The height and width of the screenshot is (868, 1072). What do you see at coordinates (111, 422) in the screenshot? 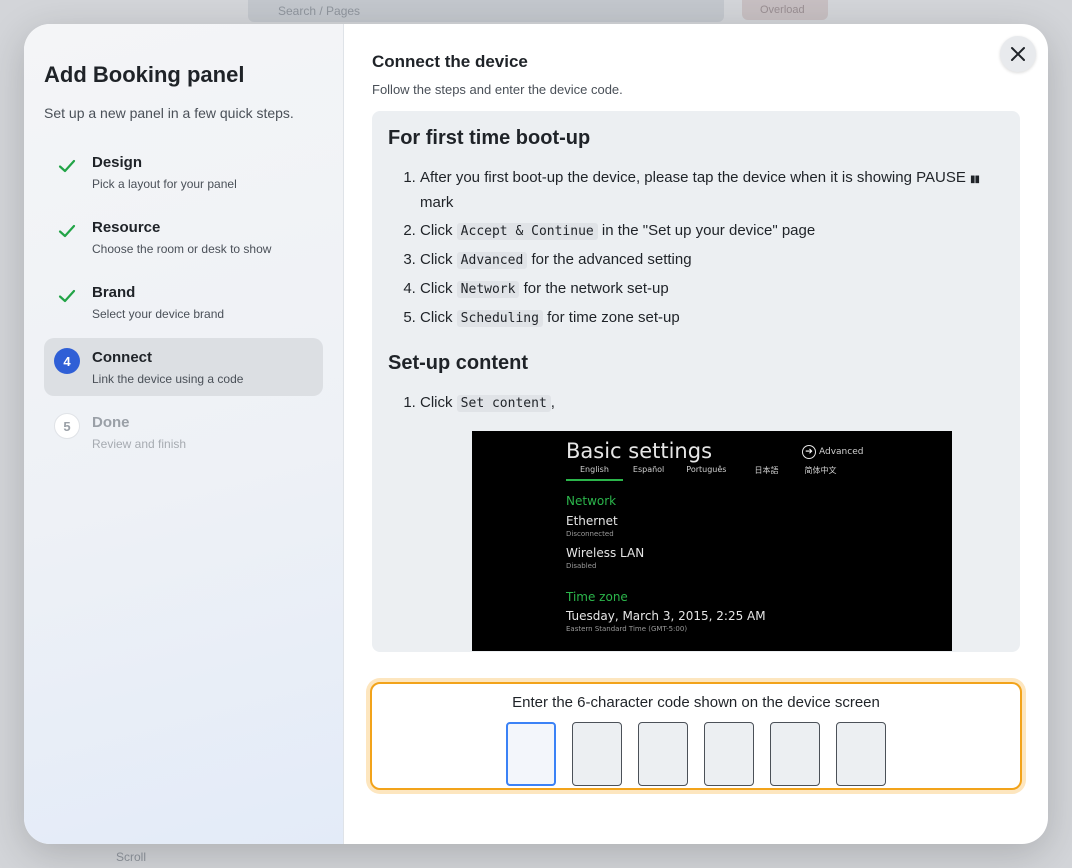
I see `step-title: Done` at bounding box center [111, 422].